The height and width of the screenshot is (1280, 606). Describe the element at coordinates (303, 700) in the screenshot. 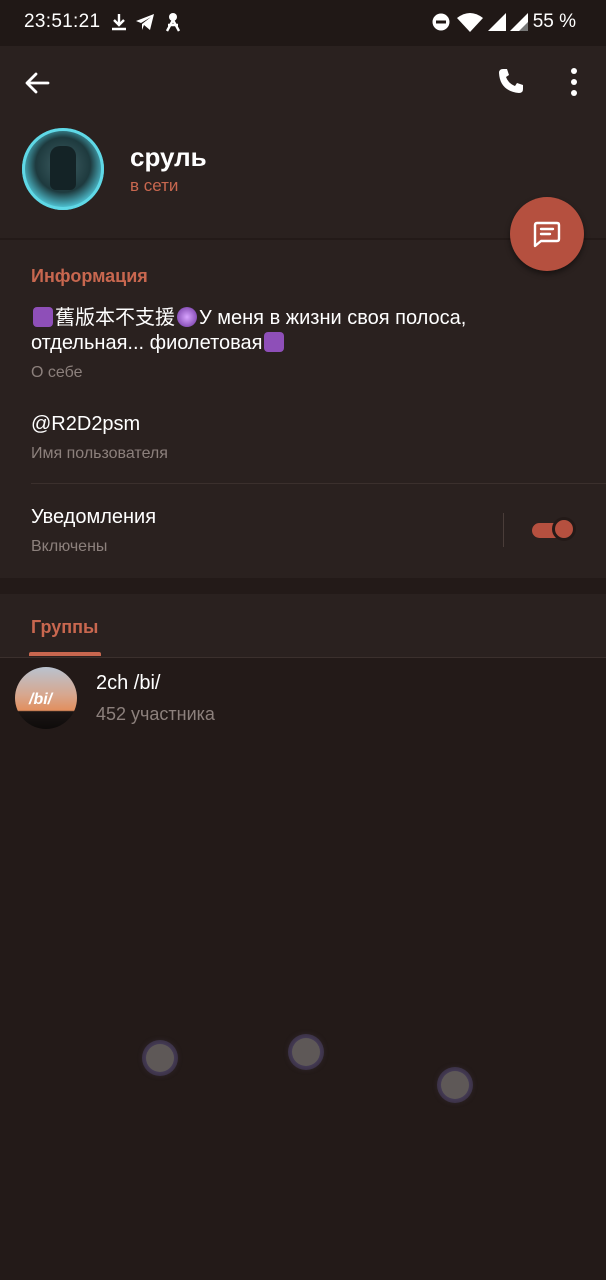

I see `list-item: /bi/ 2ch /bi/ 452 участника` at that location.